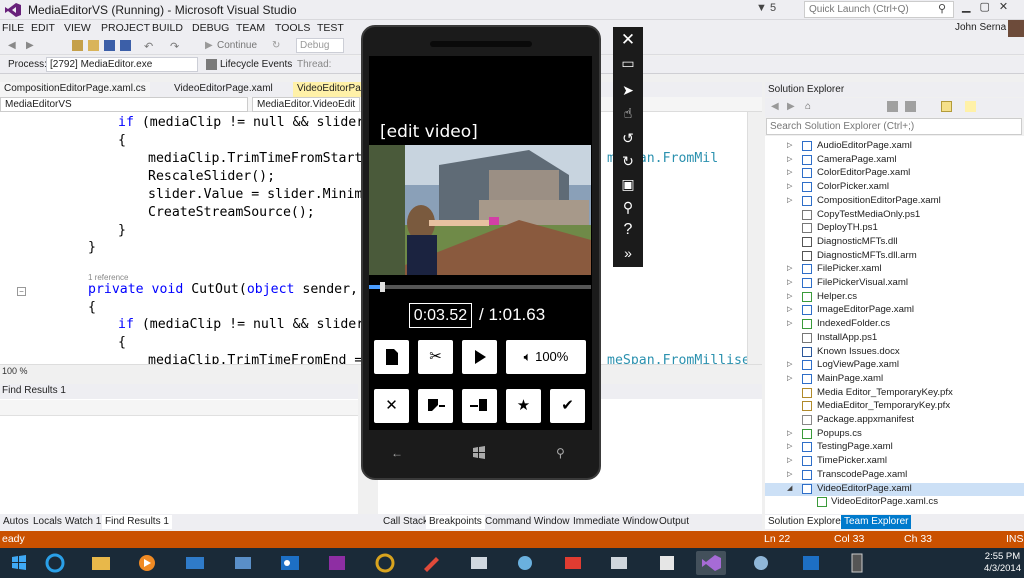 The height and width of the screenshot is (578, 1024). I want to click on editor-vertical-scrollbar, so click(754, 238).